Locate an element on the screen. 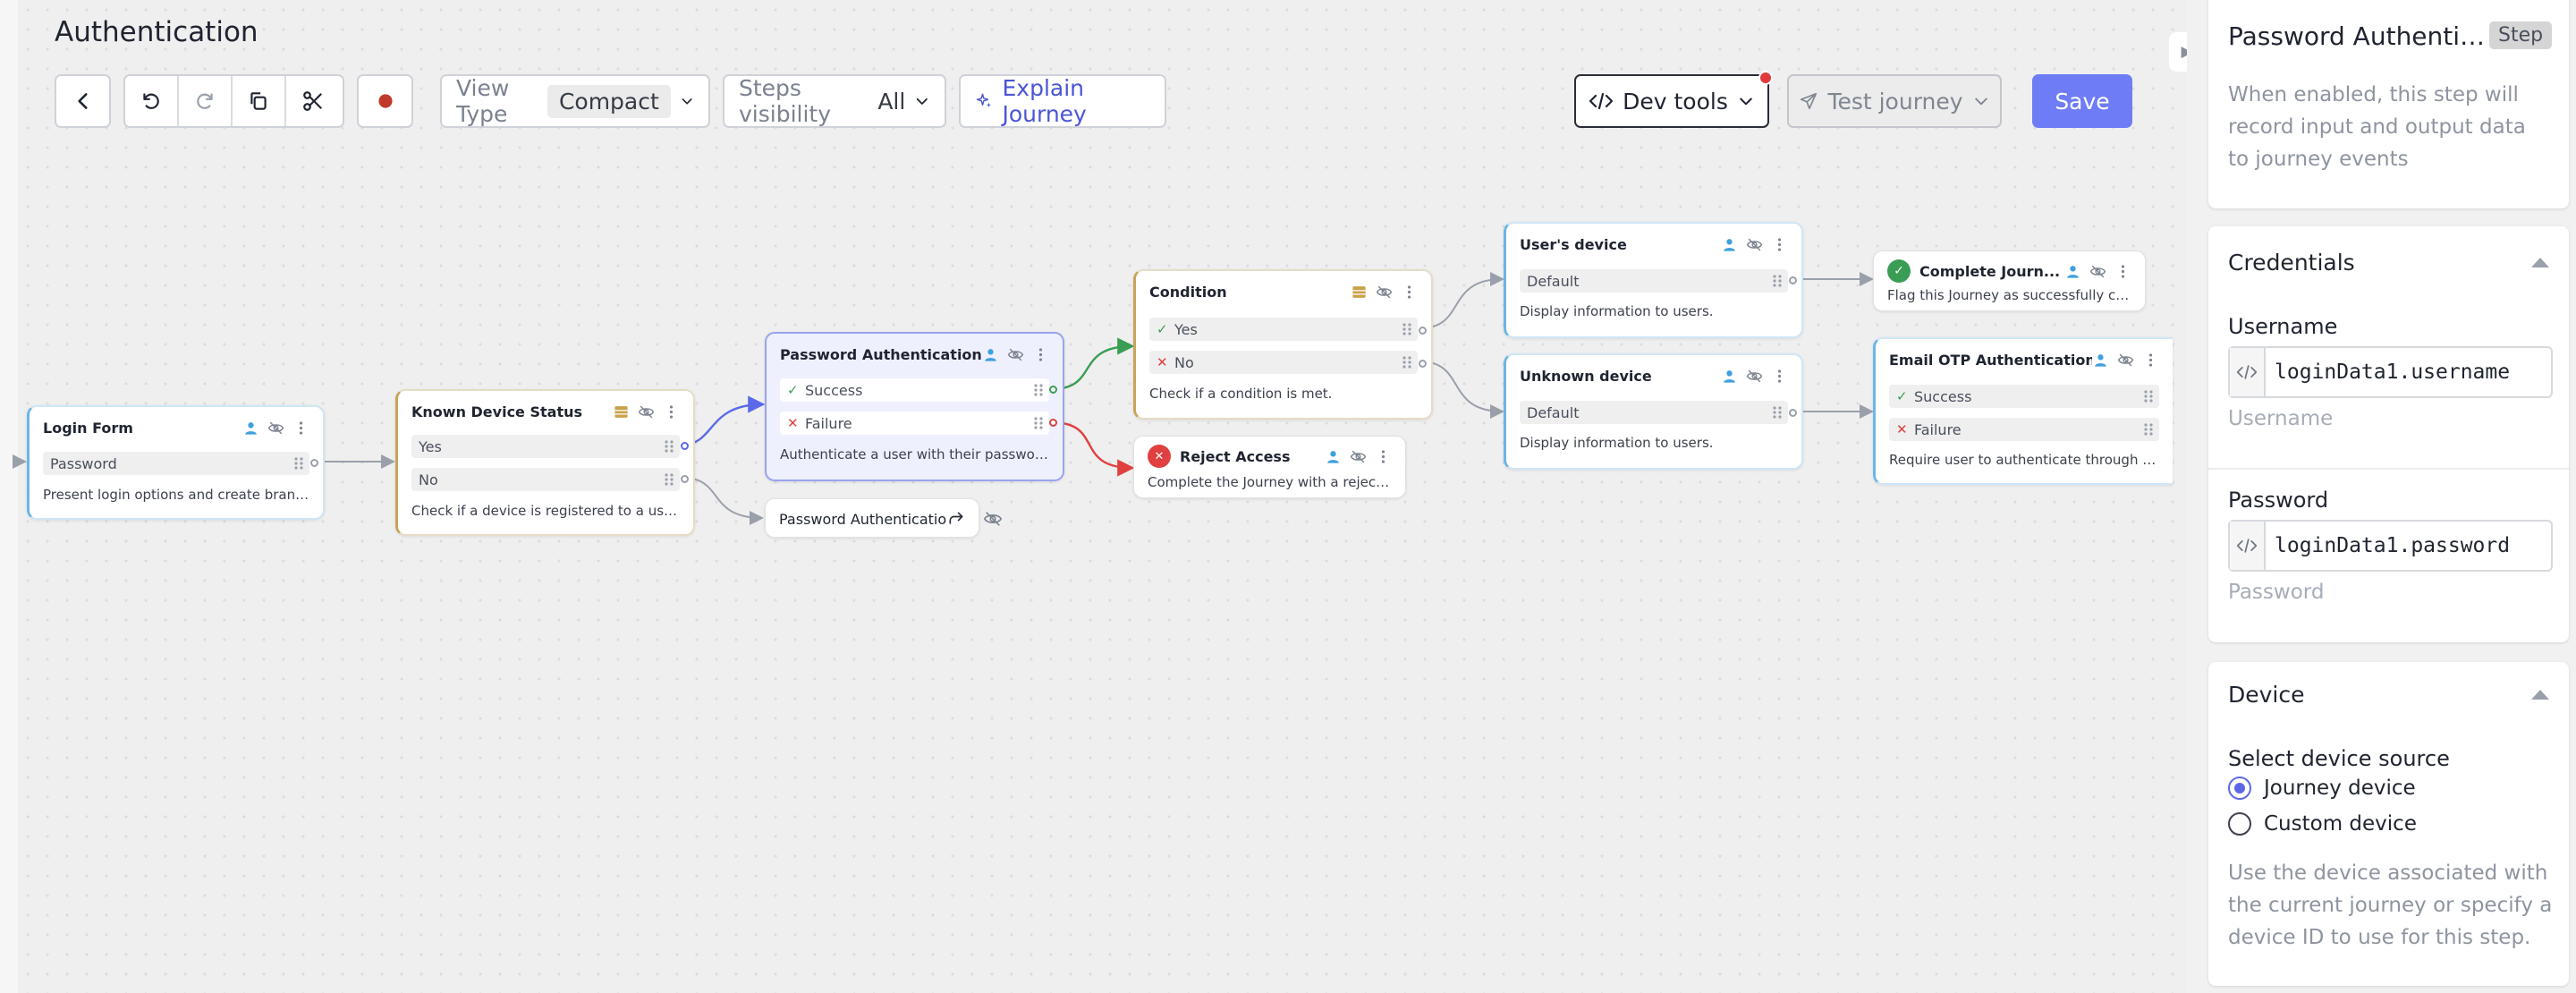 Image resolution: width=2576 pixels, height=993 pixels. copy-icon is located at coordinates (258, 101).